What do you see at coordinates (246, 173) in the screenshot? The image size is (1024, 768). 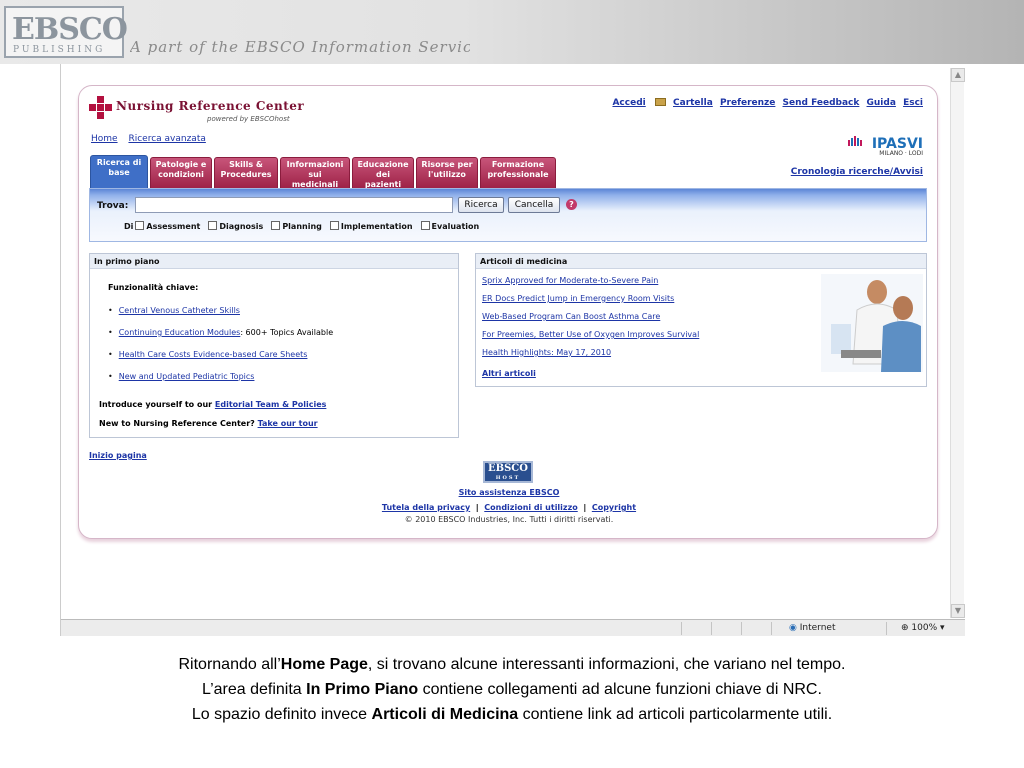 I see `tab-skills-procedures: Skills & Procedures` at bounding box center [246, 173].